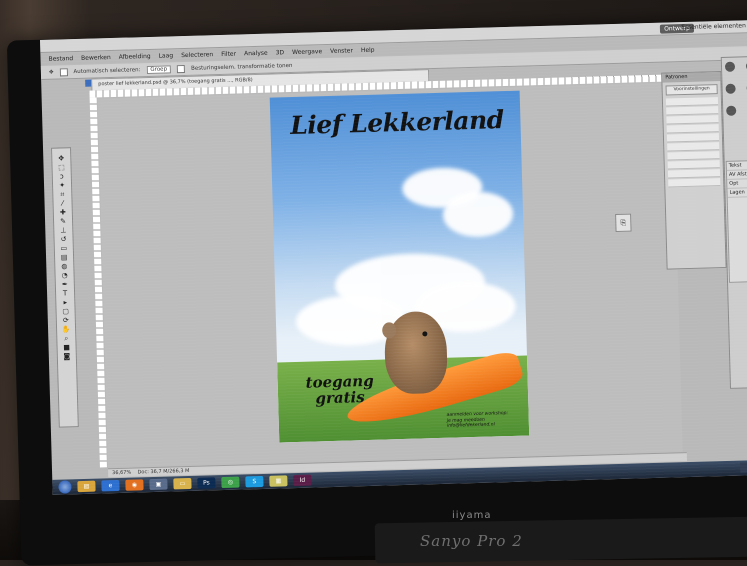 The width and height of the screenshot is (747, 566). What do you see at coordinates (64, 266) in the screenshot?
I see `blur-icon: ◍` at bounding box center [64, 266].